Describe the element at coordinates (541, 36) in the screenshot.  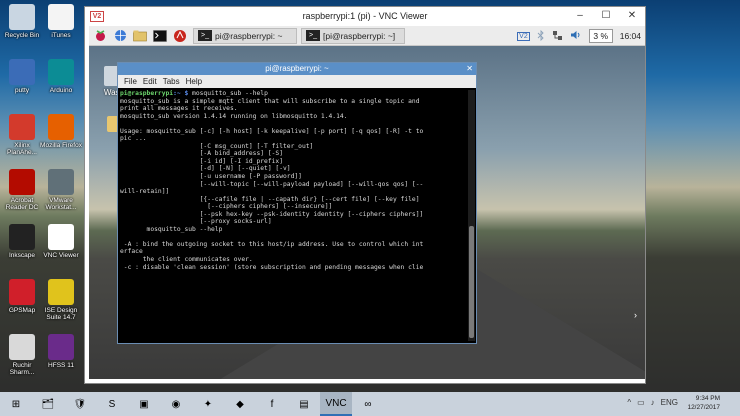
I see `bluetooth-icon` at that location.